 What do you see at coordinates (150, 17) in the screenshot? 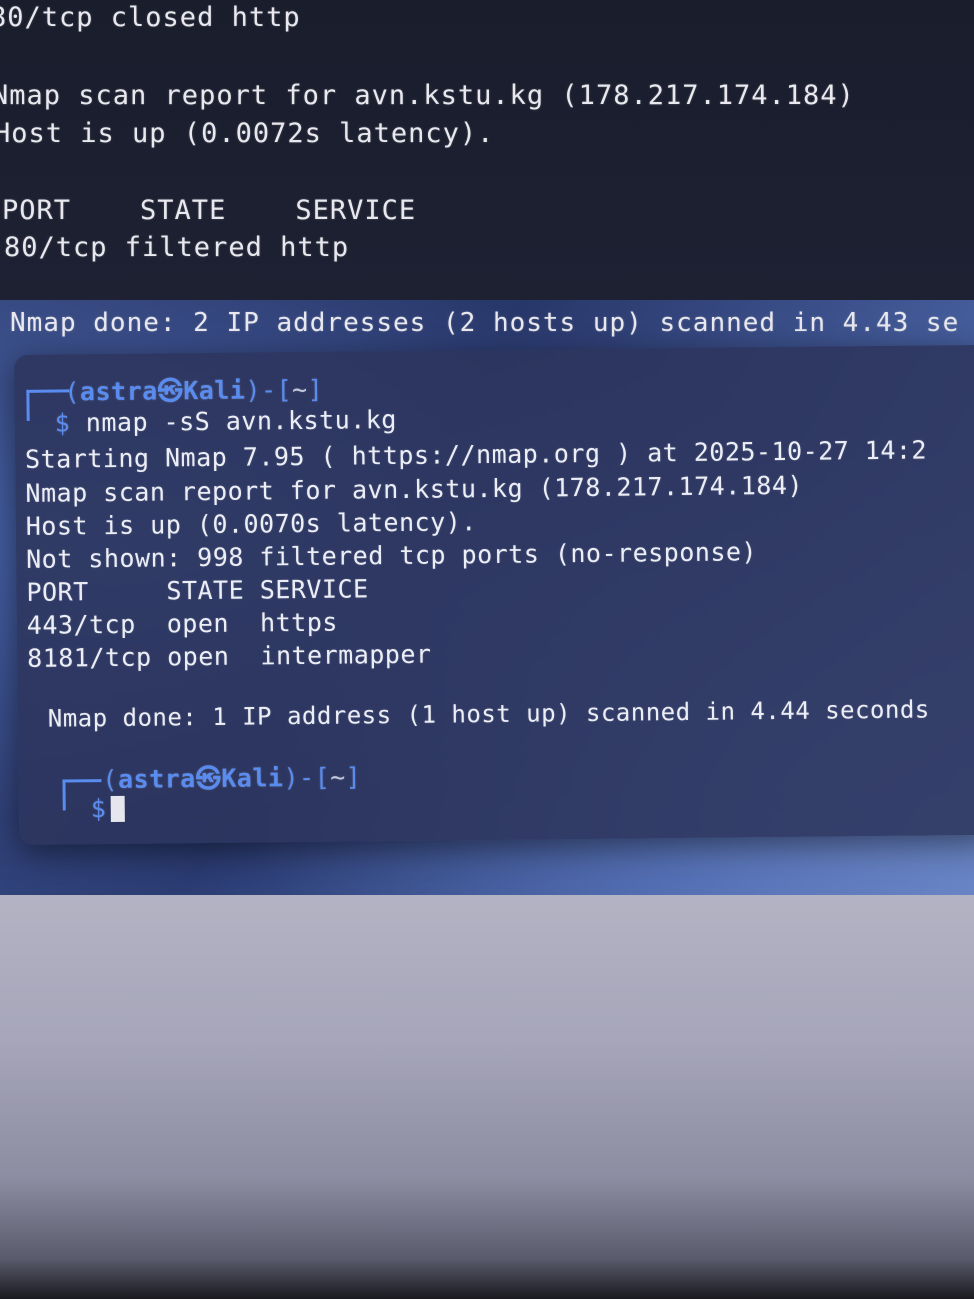
I see `bg-line: 80/tcp closed http` at bounding box center [150, 17].